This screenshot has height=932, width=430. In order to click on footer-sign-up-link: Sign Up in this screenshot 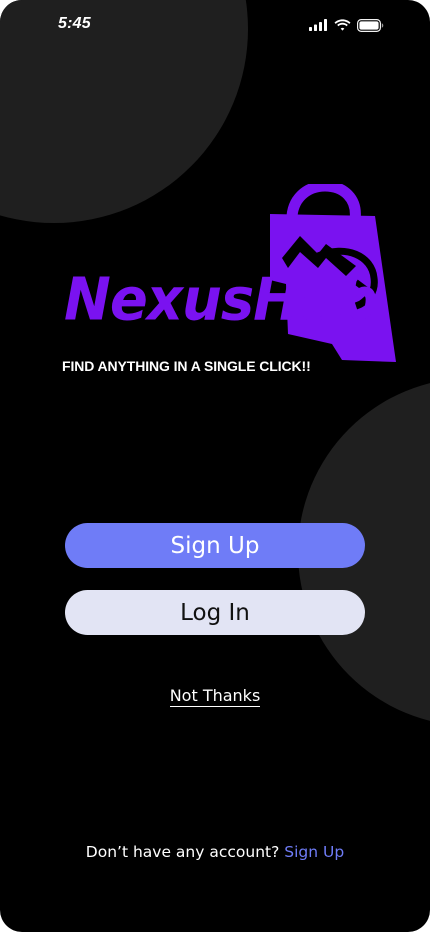, I will do `click(314, 852)`.